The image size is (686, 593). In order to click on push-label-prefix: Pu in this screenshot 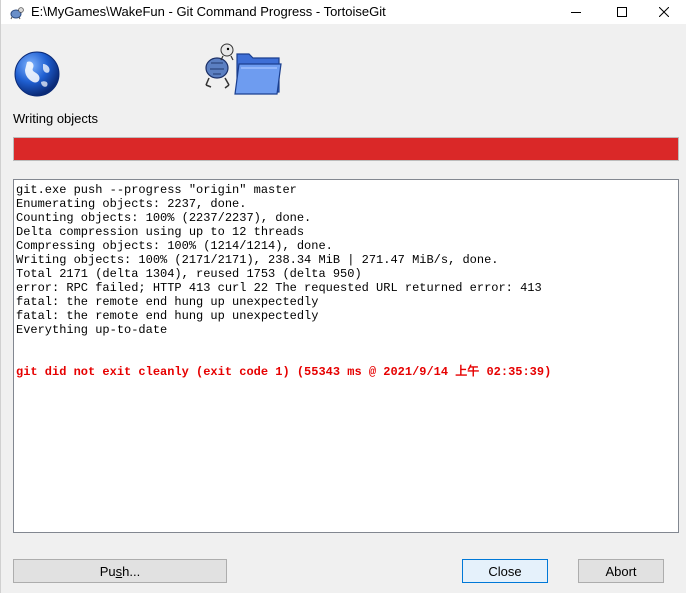, I will do `click(107, 571)`.